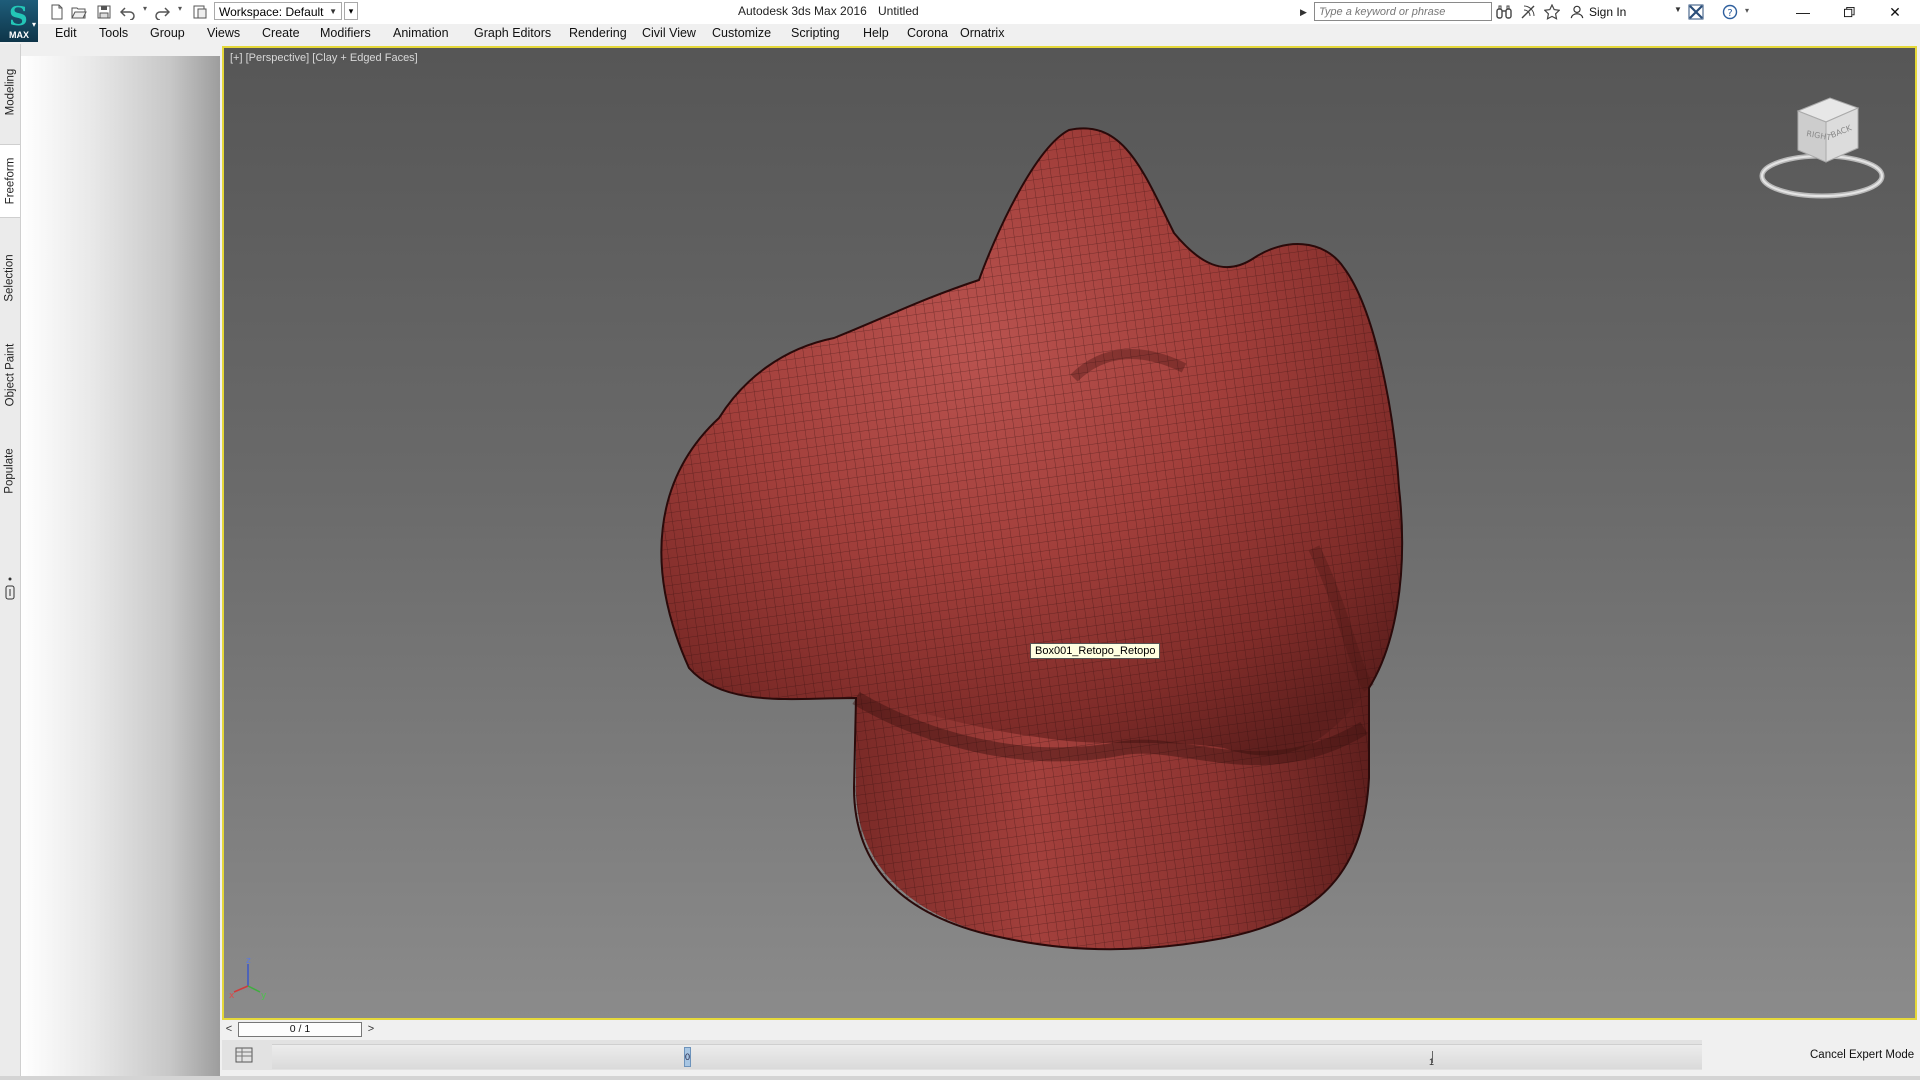  Describe the element at coordinates (18, 17) in the screenshot. I see `max-logo-icon: S` at that location.